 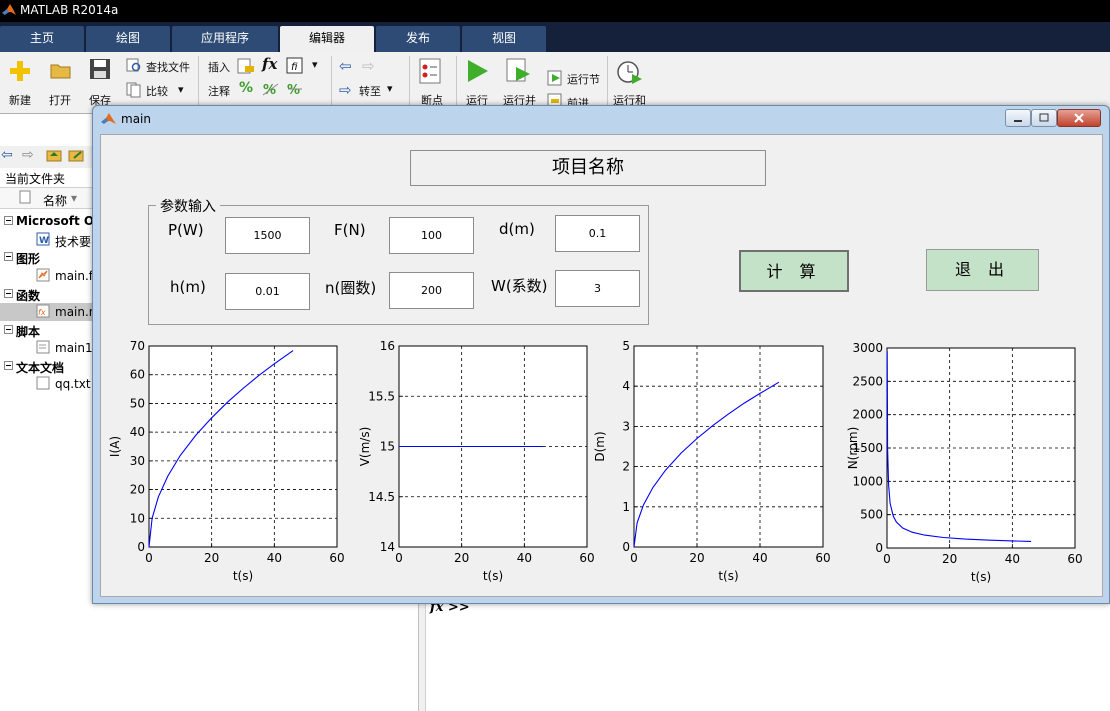 I want to click on file-item-qq-txt: qq.txt, so click(x=73, y=384).